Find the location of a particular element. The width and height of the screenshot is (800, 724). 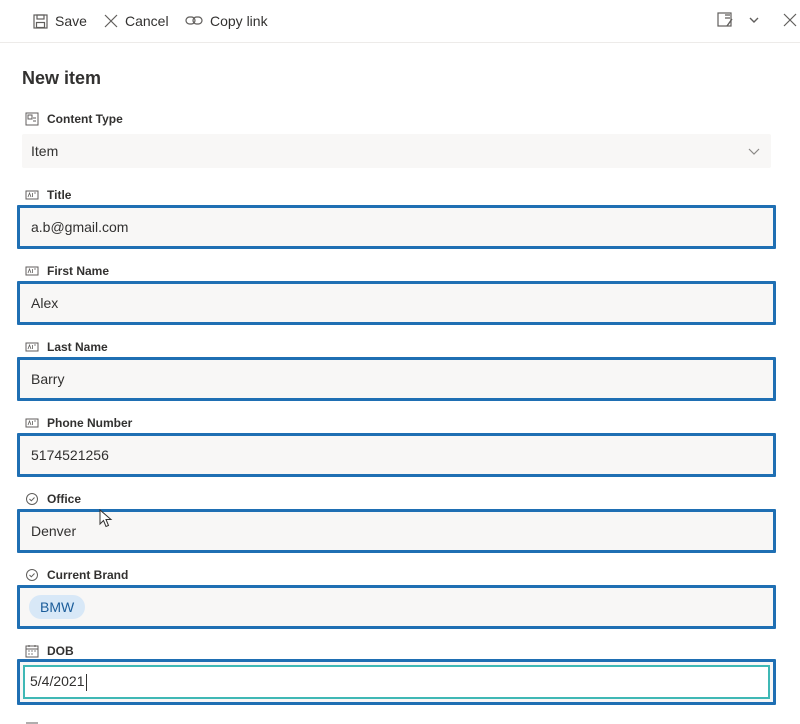

save-label: Save is located at coordinates (71, 21).